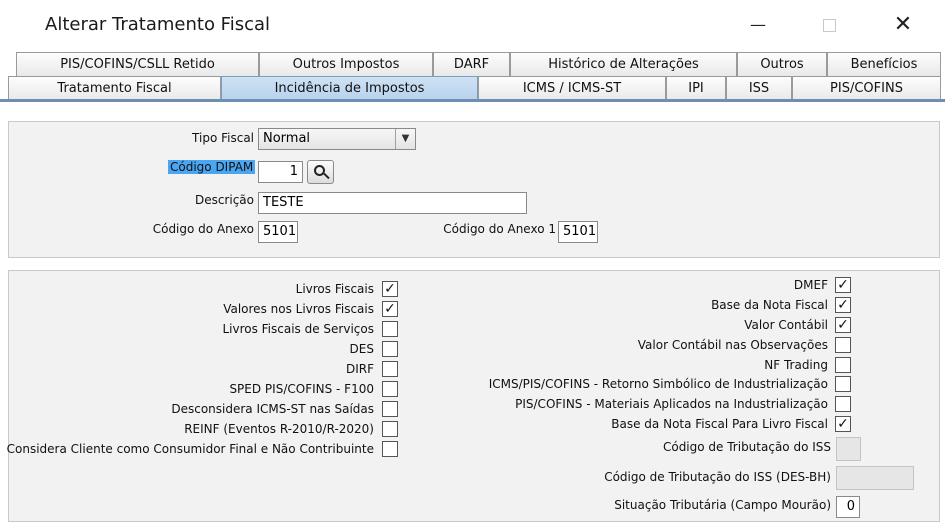 This screenshot has height=528, width=945. Describe the element at coordinates (320, 172) in the screenshot. I see `codigo-dipam-search-button` at that location.